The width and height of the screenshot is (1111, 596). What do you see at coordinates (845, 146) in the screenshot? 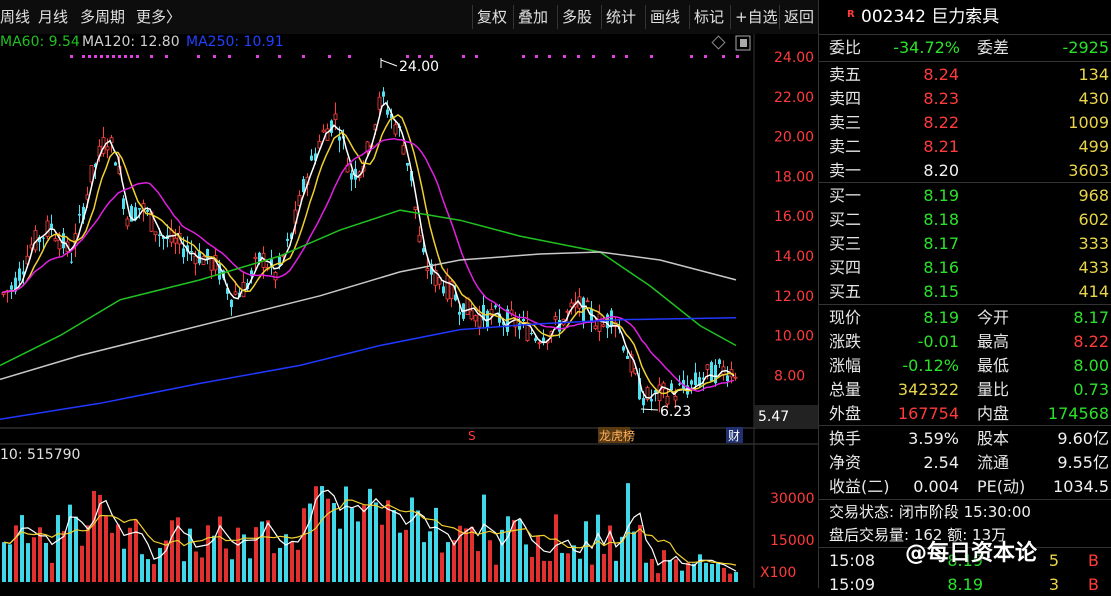
I see `sell-level-label: 卖二` at bounding box center [845, 146].